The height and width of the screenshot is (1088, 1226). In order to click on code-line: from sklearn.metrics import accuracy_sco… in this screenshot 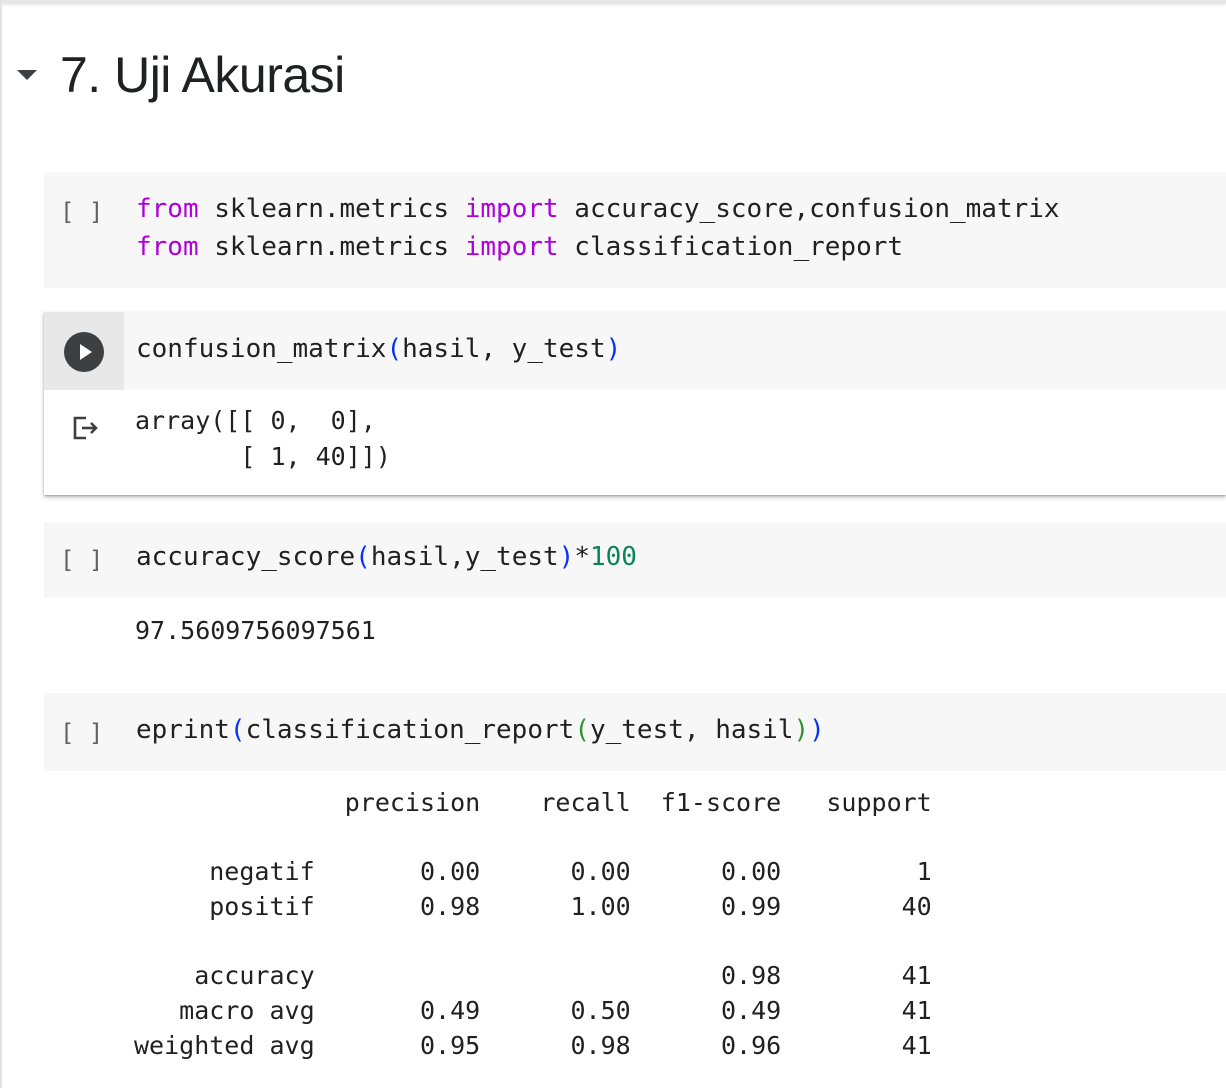, I will do `click(598, 209)`.